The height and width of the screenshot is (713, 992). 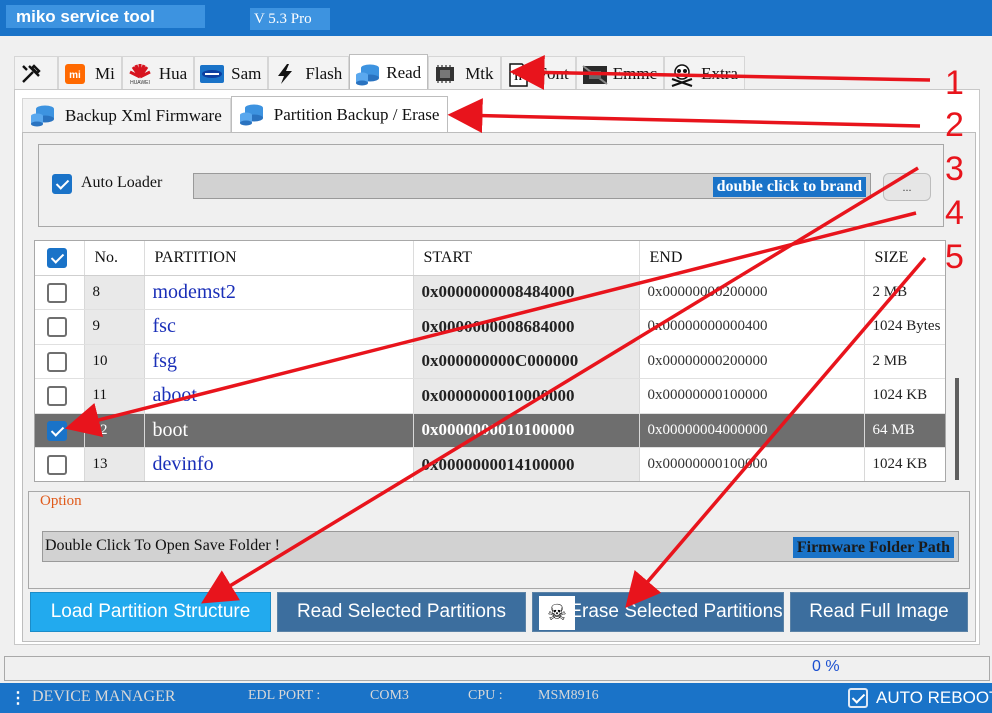 I want to click on auto-loader-checkbox, so click(x=62, y=184).